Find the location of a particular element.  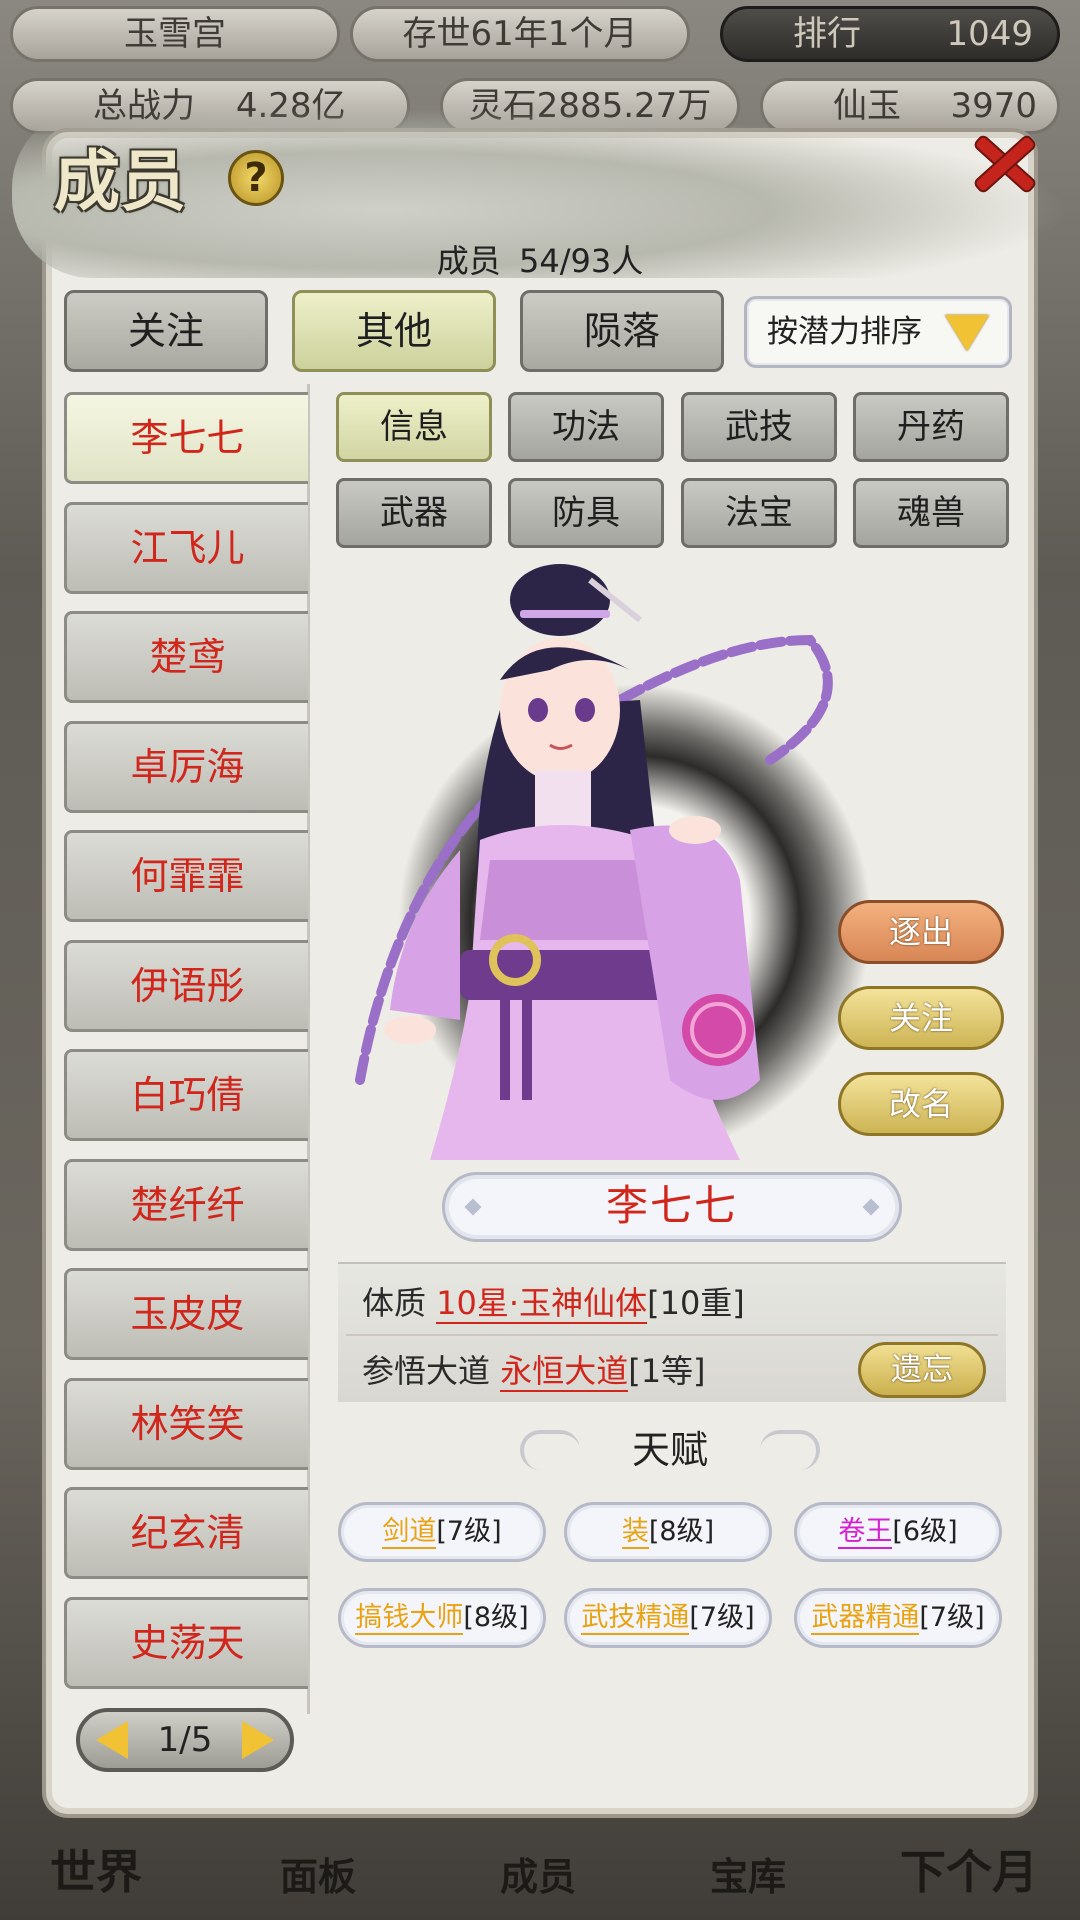

rank-display: 排行 1049 is located at coordinates (890, 34).